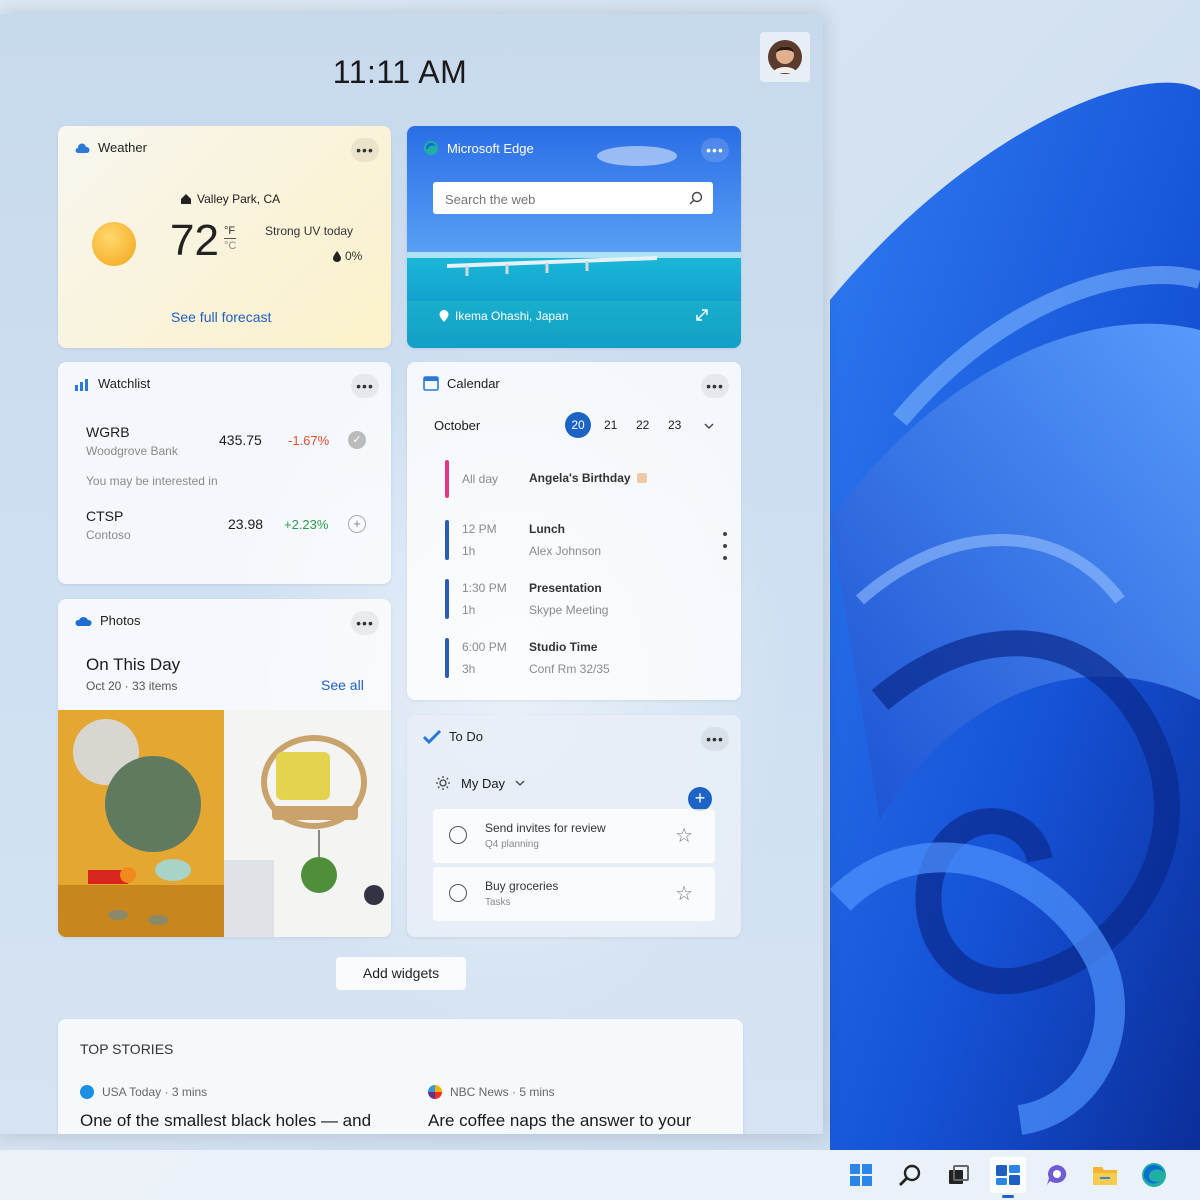 The height and width of the screenshot is (1200, 1200). What do you see at coordinates (610, 425) in the screenshot?
I see `calendar-day: 21` at bounding box center [610, 425].